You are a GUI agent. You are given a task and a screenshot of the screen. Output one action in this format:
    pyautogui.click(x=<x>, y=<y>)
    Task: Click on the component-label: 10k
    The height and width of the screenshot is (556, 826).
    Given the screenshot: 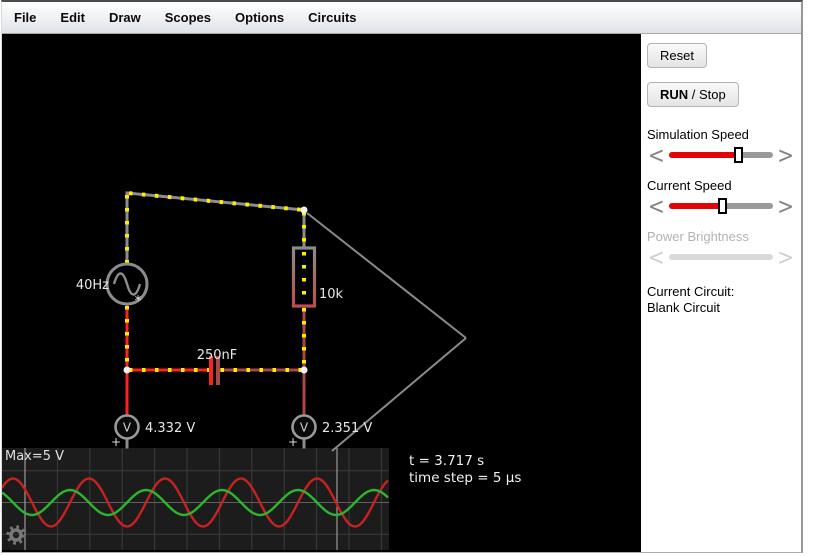 What is the action you would take?
    pyautogui.click(x=331, y=294)
    